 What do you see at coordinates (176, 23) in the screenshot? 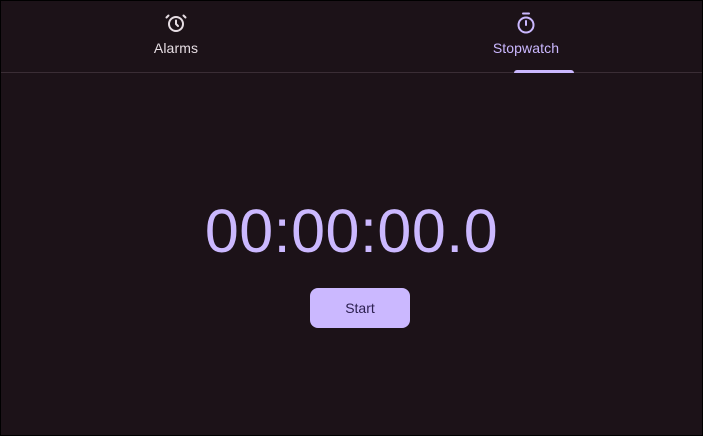
I see `alarm-clock-icon` at bounding box center [176, 23].